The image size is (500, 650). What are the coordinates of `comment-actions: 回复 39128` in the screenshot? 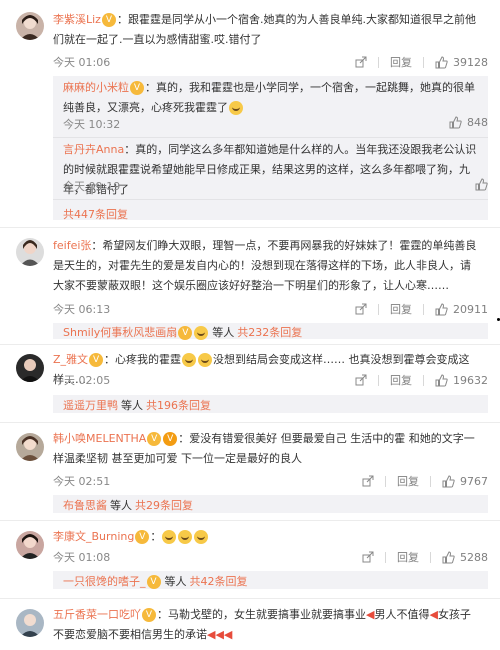 It's located at (421, 62).